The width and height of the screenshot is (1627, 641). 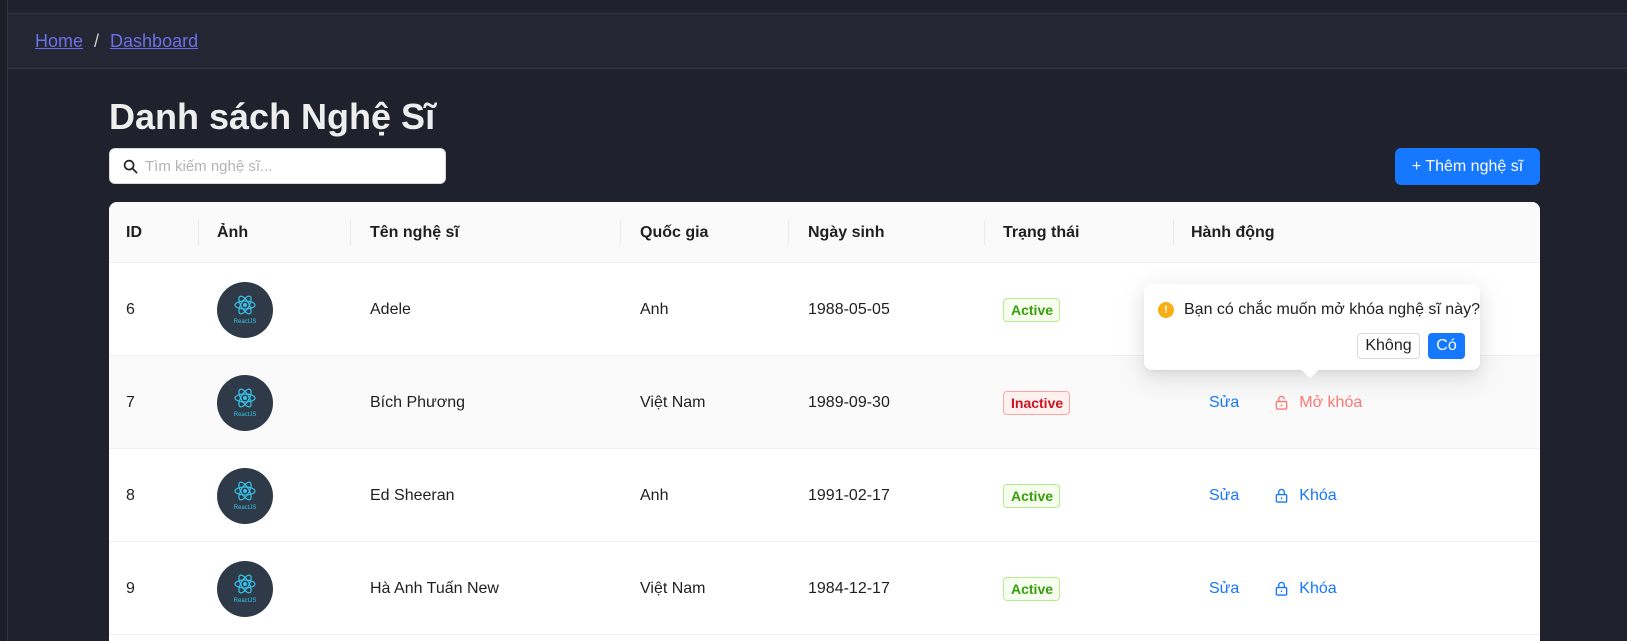 I want to click on cell-birth: 1988-05-05, so click(x=849, y=309).